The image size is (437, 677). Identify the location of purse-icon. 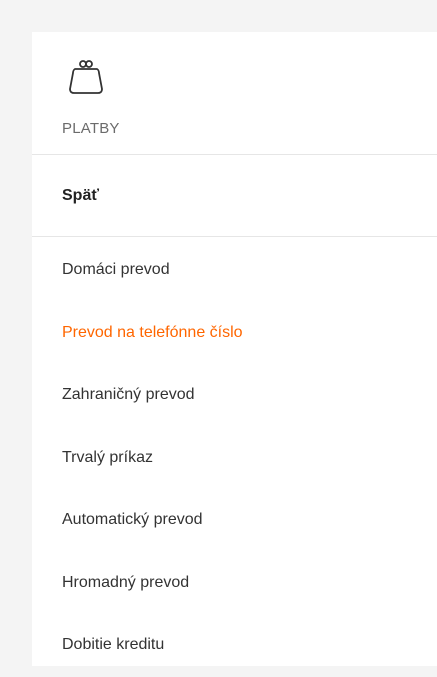
(86, 77).